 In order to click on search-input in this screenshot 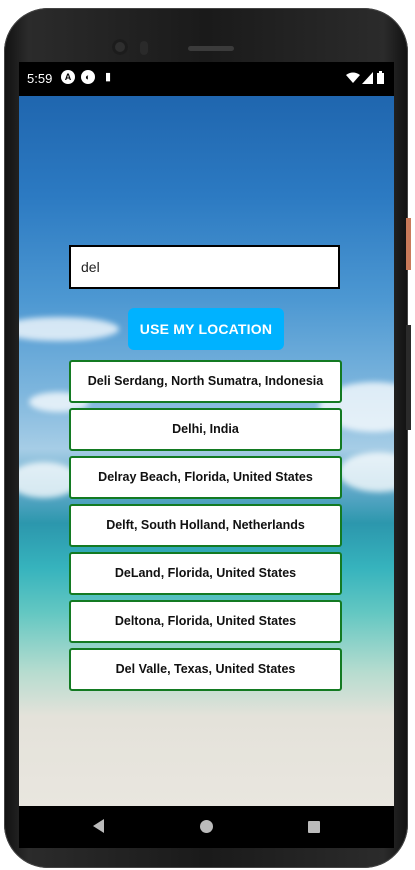, I will do `click(204, 267)`.